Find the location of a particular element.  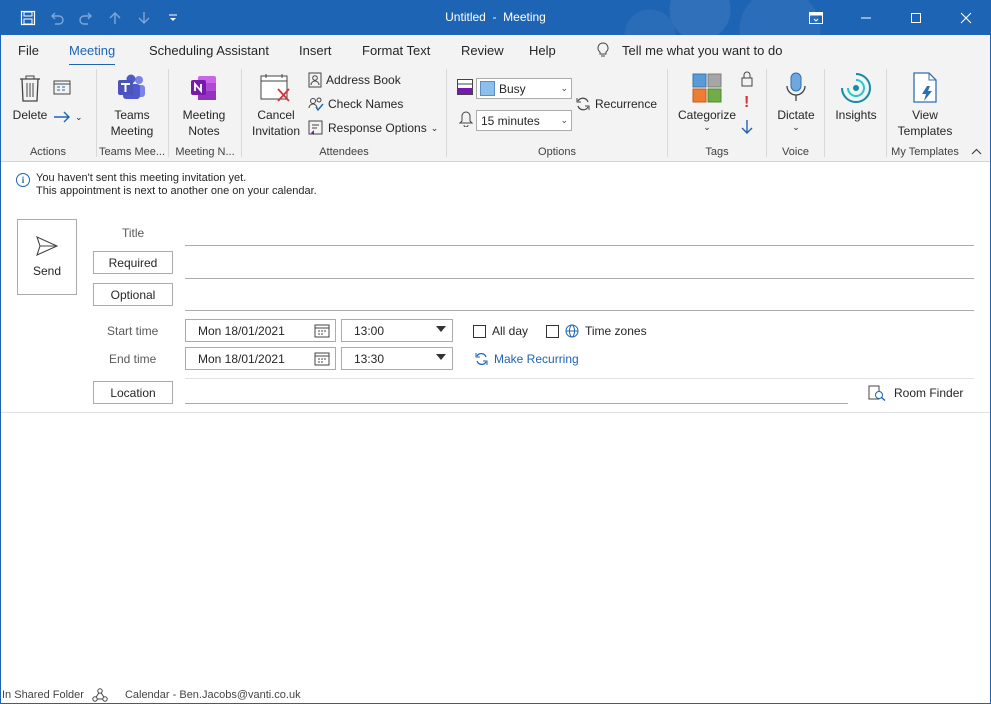

recurrence-button: Recurrence is located at coordinates (616, 104).